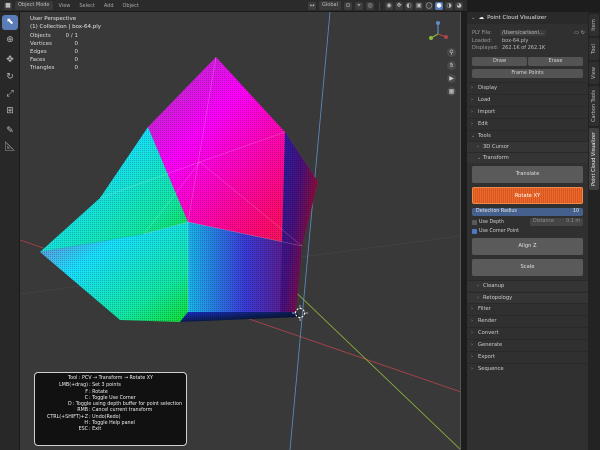 This screenshot has height=450, width=600. What do you see at coordinates (419, 5) in the screenshot?
I see `xray-icon: ▣` at bounding box center [419, 5].